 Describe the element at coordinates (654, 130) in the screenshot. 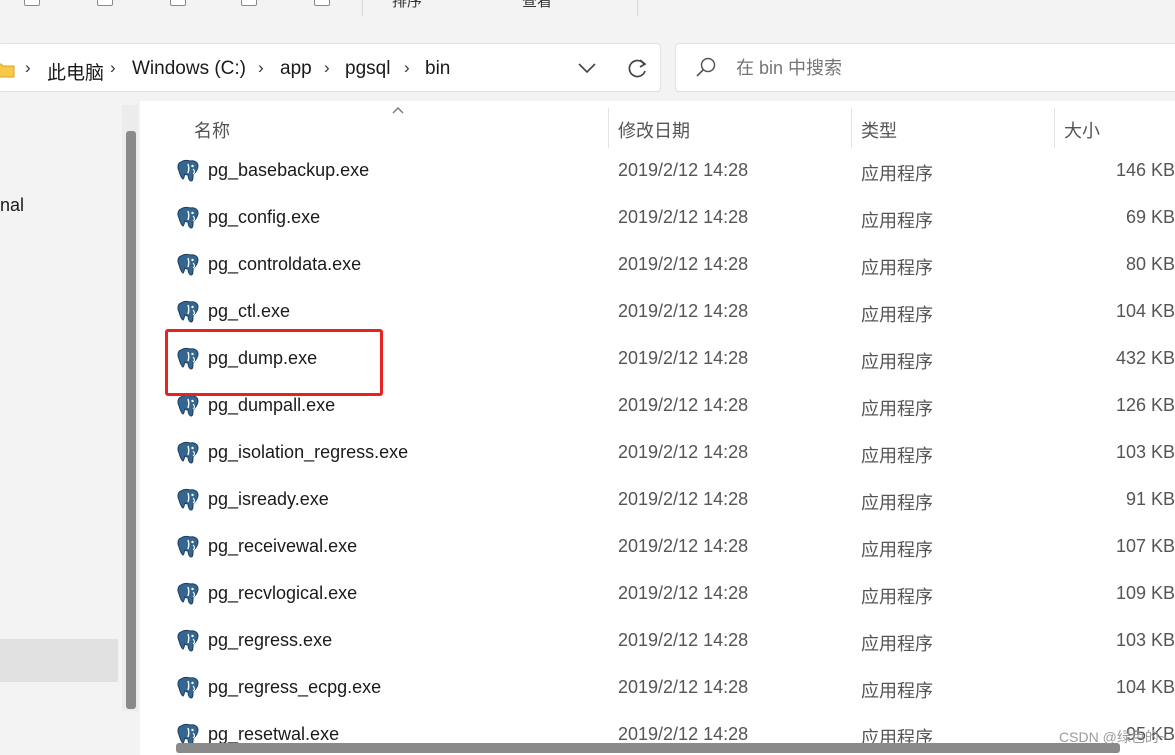

I see `column-header-date: 修改日期` at that location.